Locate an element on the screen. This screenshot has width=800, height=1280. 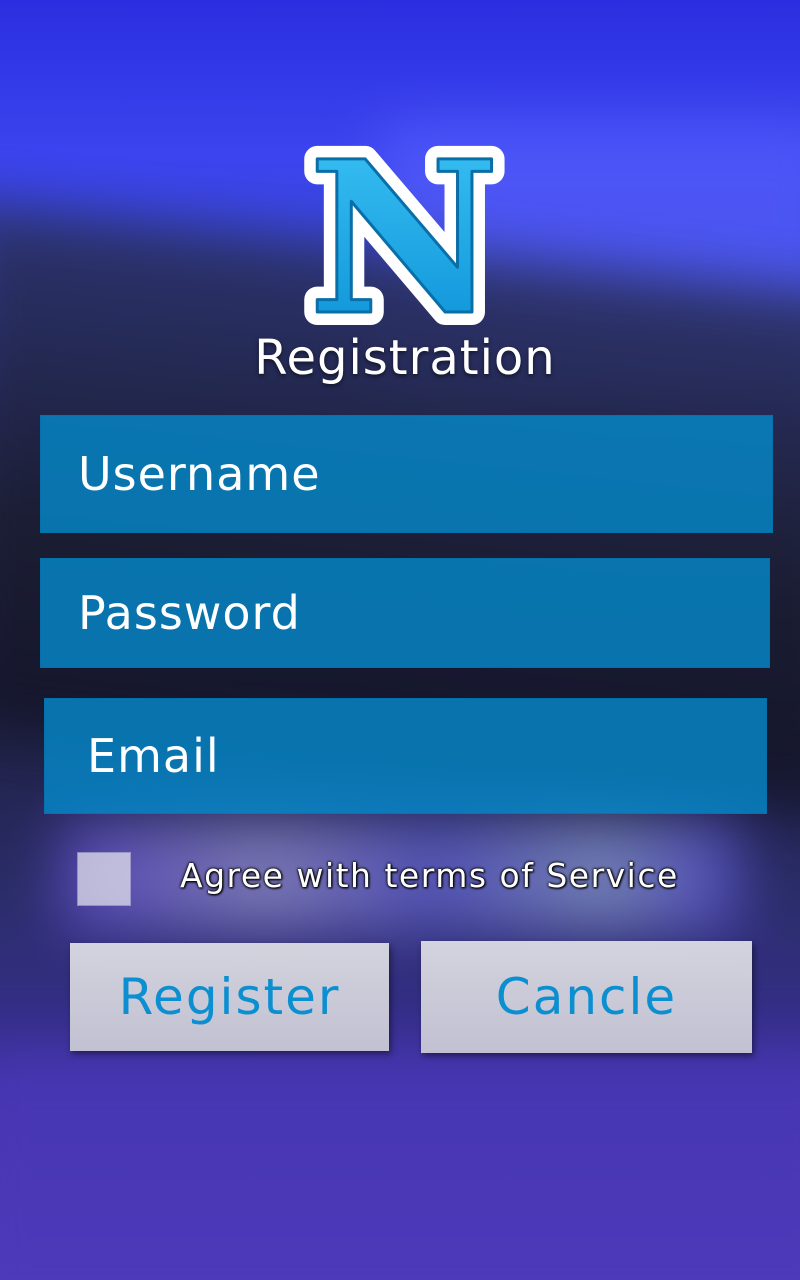
username-placeholder: Username is located at coordinates (199, 474).